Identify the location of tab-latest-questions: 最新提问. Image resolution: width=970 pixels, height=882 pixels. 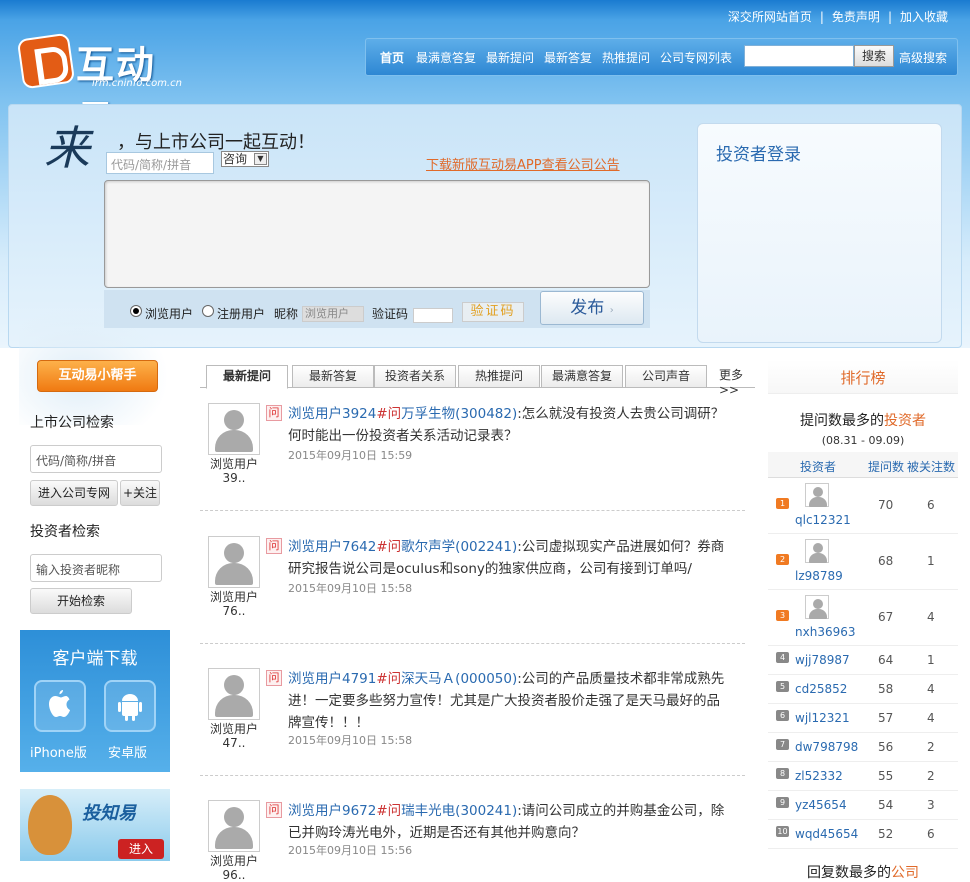
(247, 377).